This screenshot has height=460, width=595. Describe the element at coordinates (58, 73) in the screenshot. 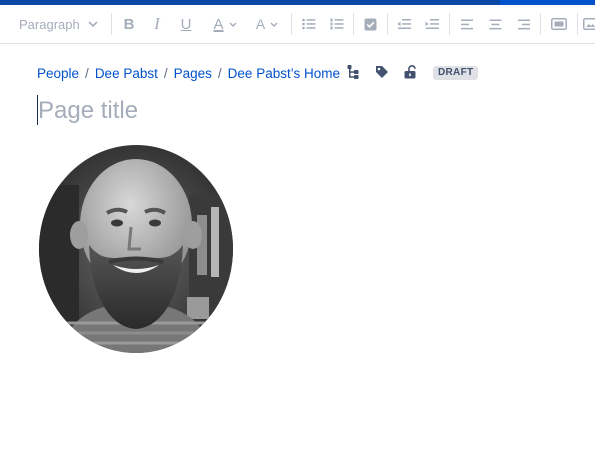

I see `breadcrumb-item-people: People` at that location.